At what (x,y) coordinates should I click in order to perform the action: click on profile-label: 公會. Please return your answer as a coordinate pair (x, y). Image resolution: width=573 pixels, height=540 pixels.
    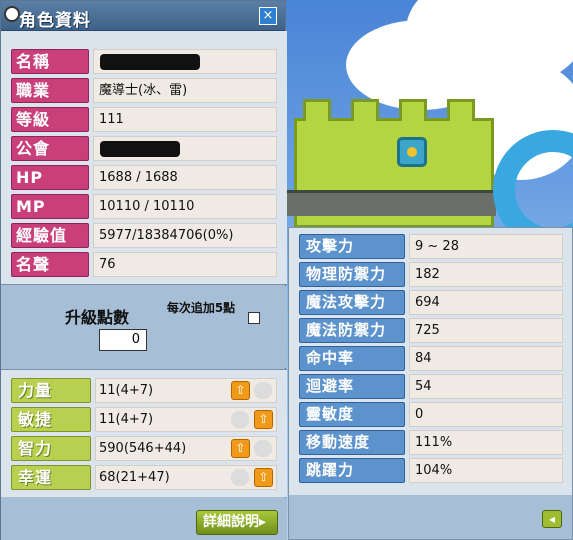
    Looking at the image, I should click on (50, 148).